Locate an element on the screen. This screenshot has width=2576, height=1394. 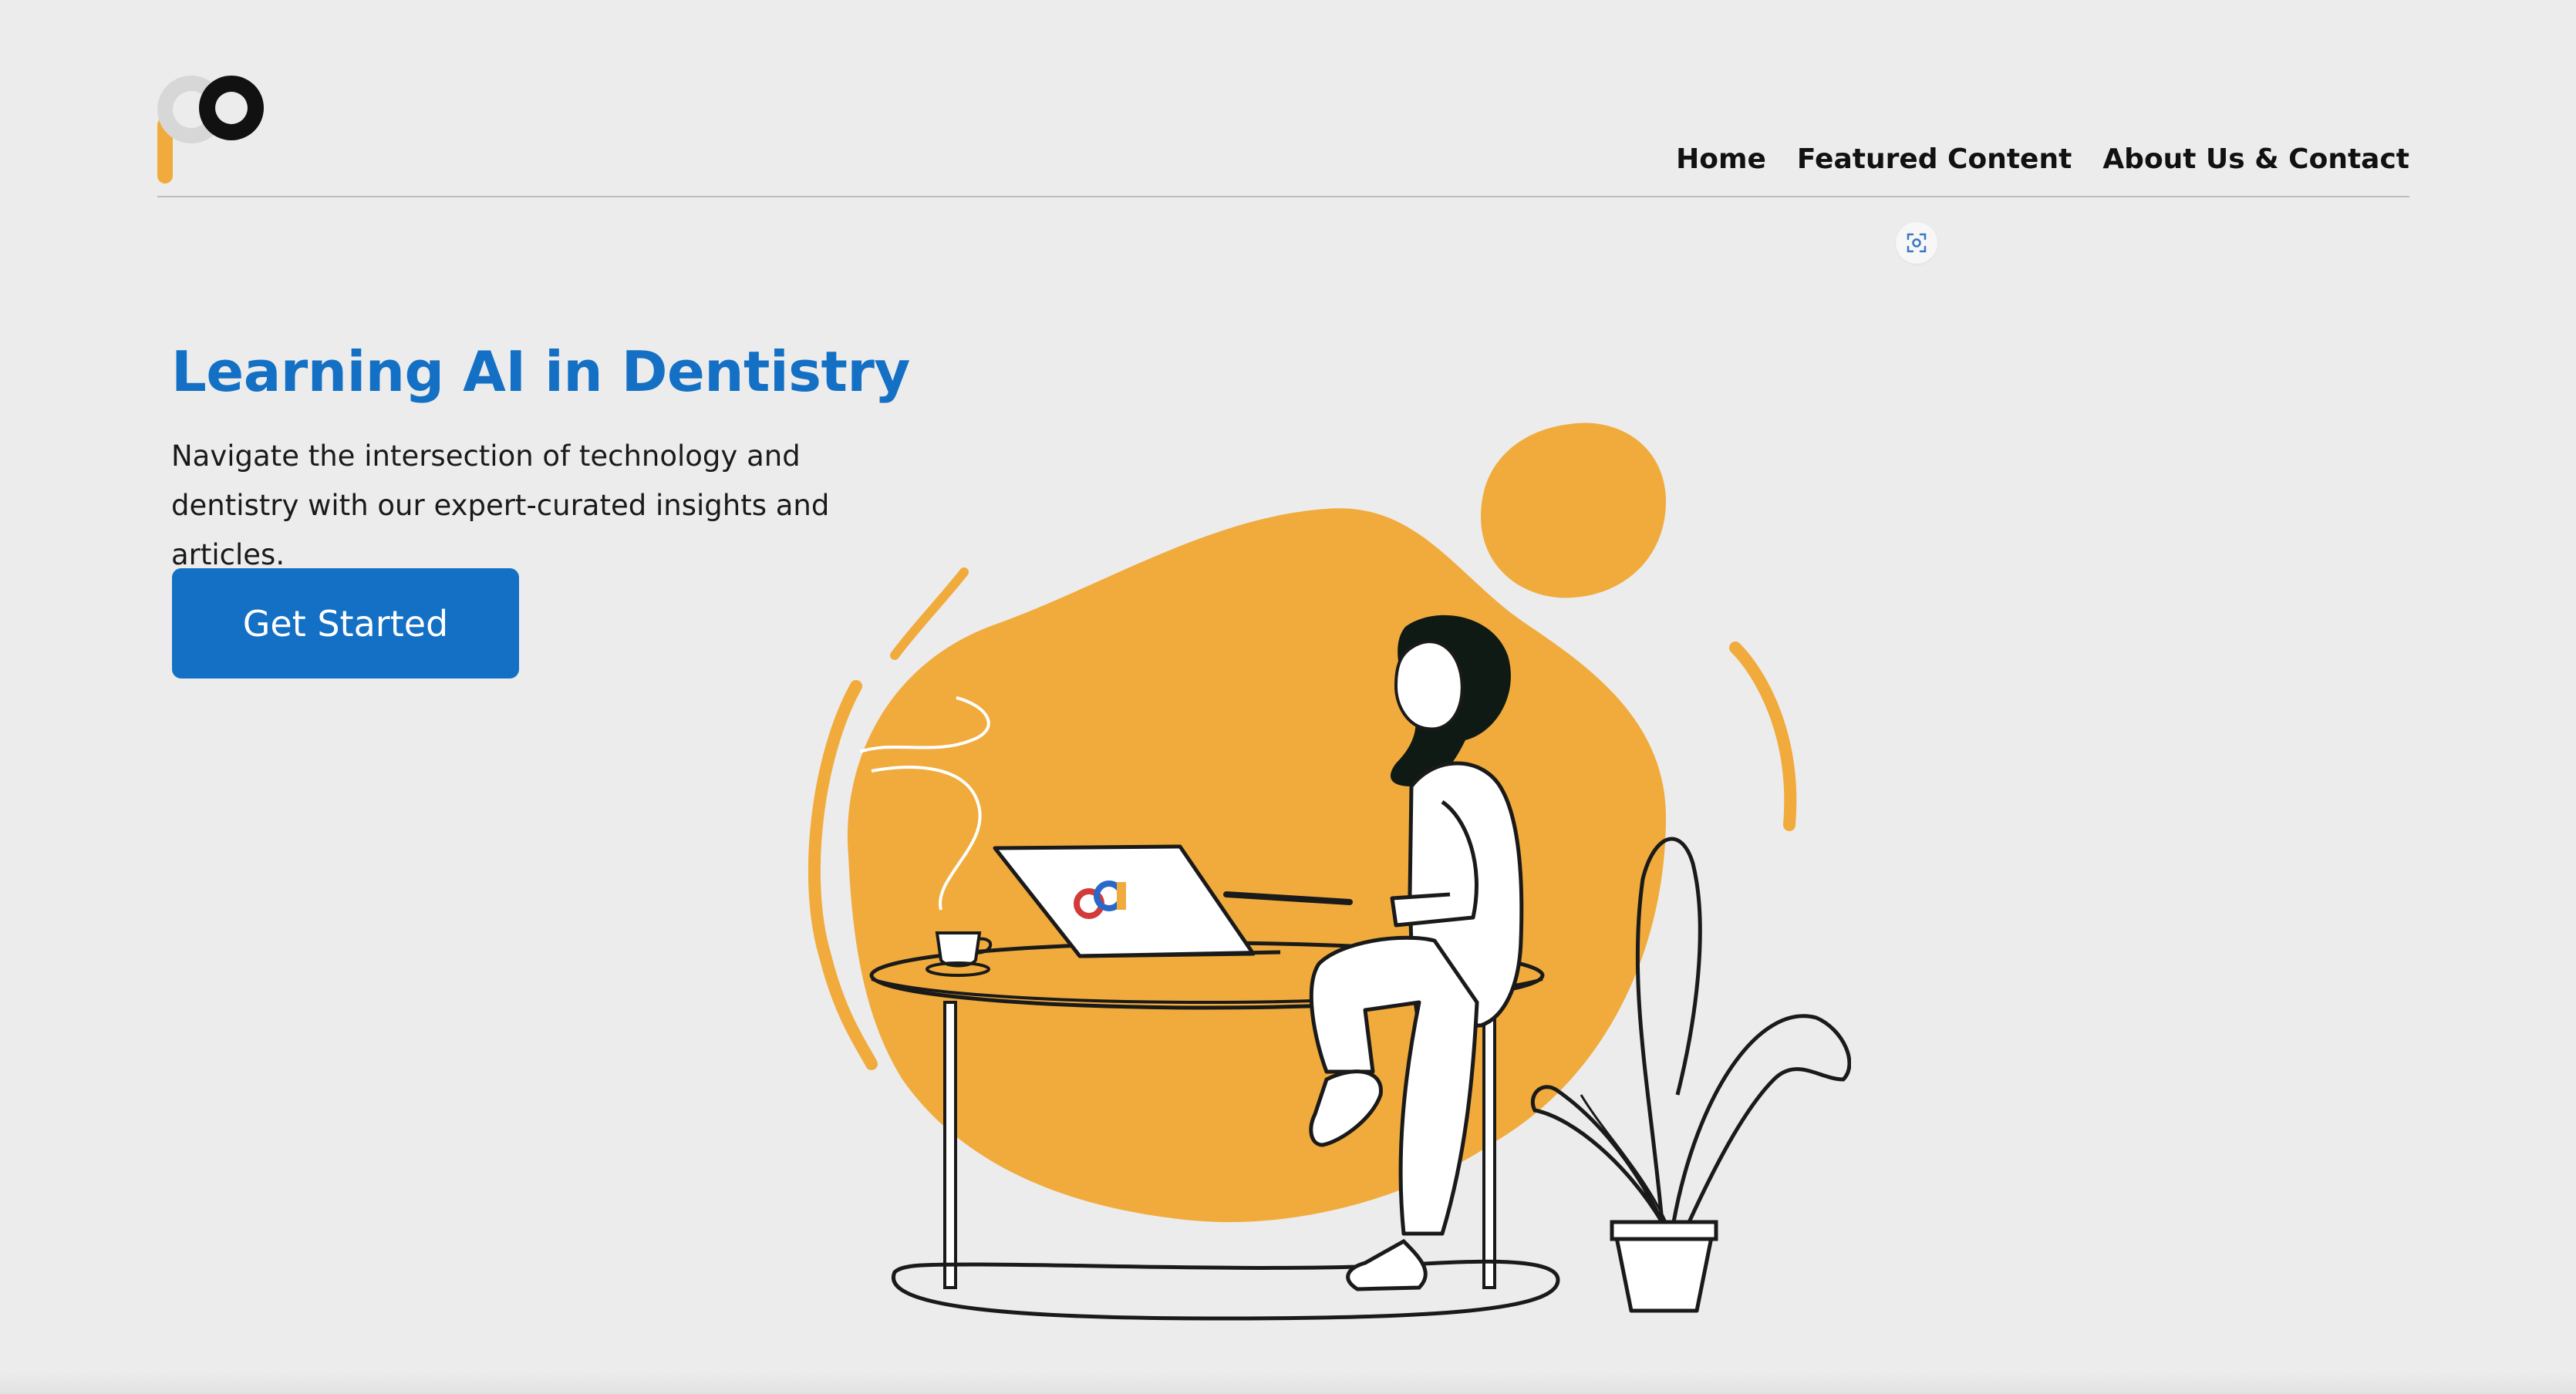
screenshot-capture-icon is located at coordinates (1917, 243).